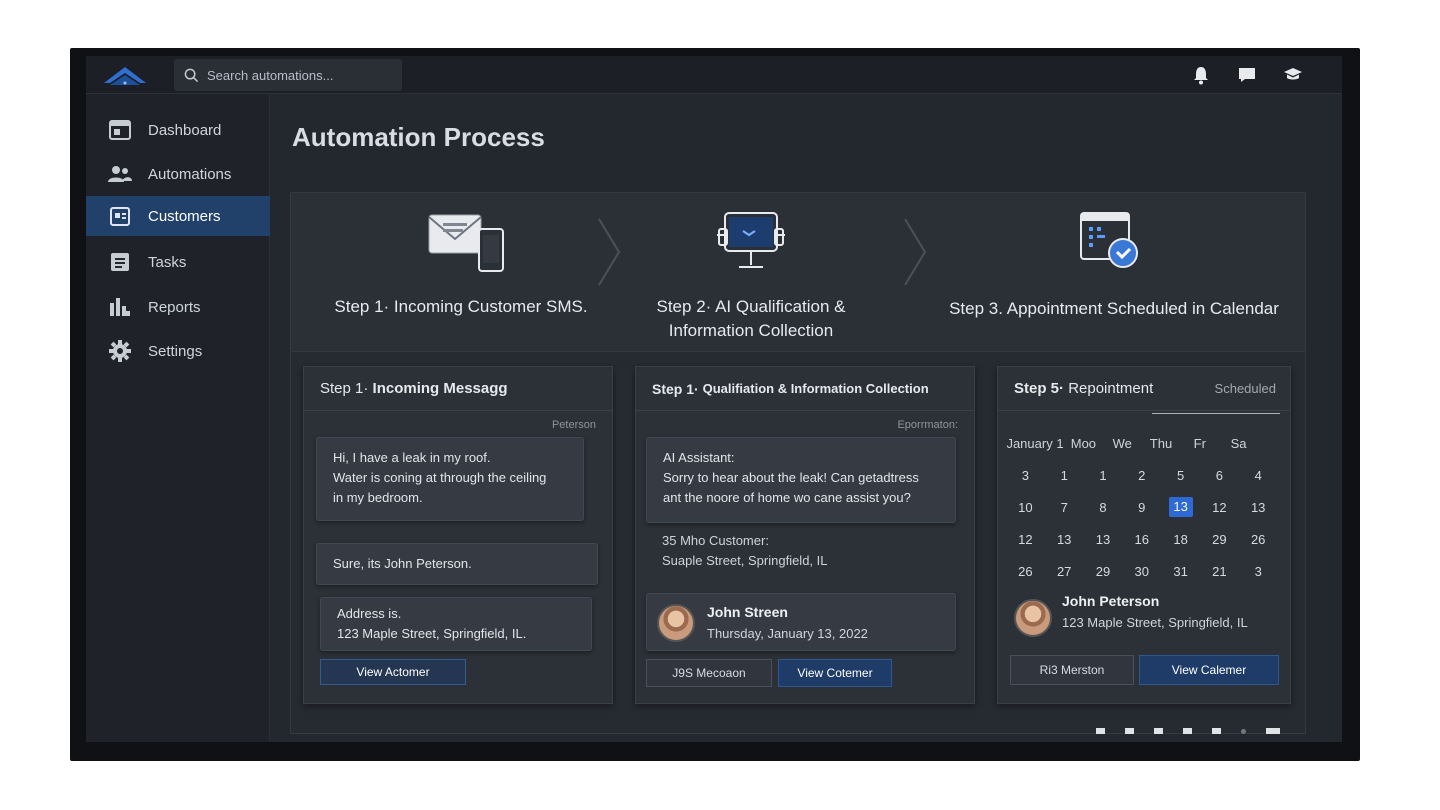 The width and height of the screenshot is (1440, 810). Describe the element at coordinates (125, 76) in the screenshot. I see `house-logo-icon` at that location.